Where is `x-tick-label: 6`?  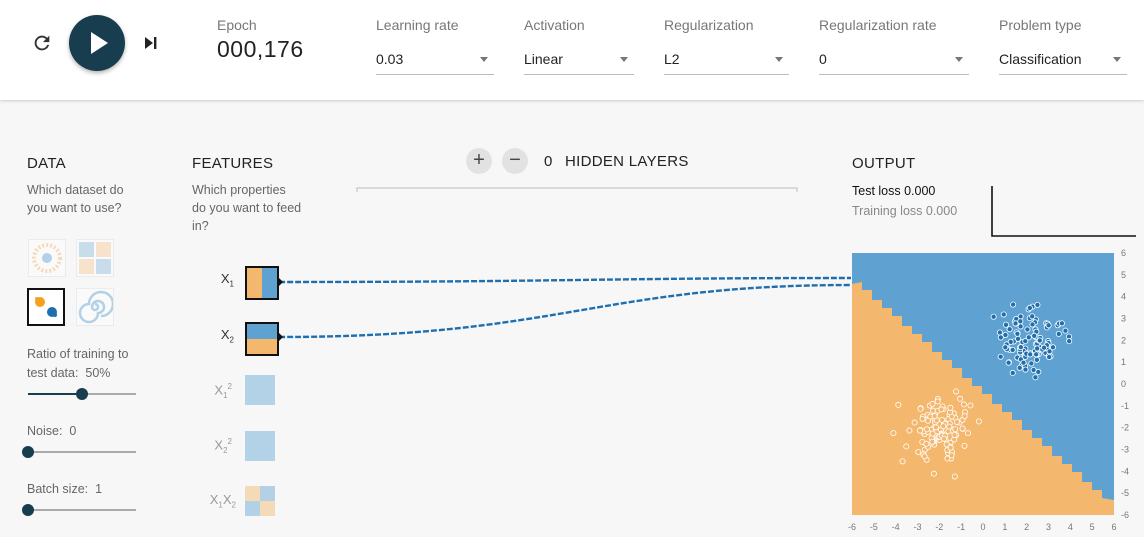
x-tick-label: 6 is located at coordinates (1113, 527).